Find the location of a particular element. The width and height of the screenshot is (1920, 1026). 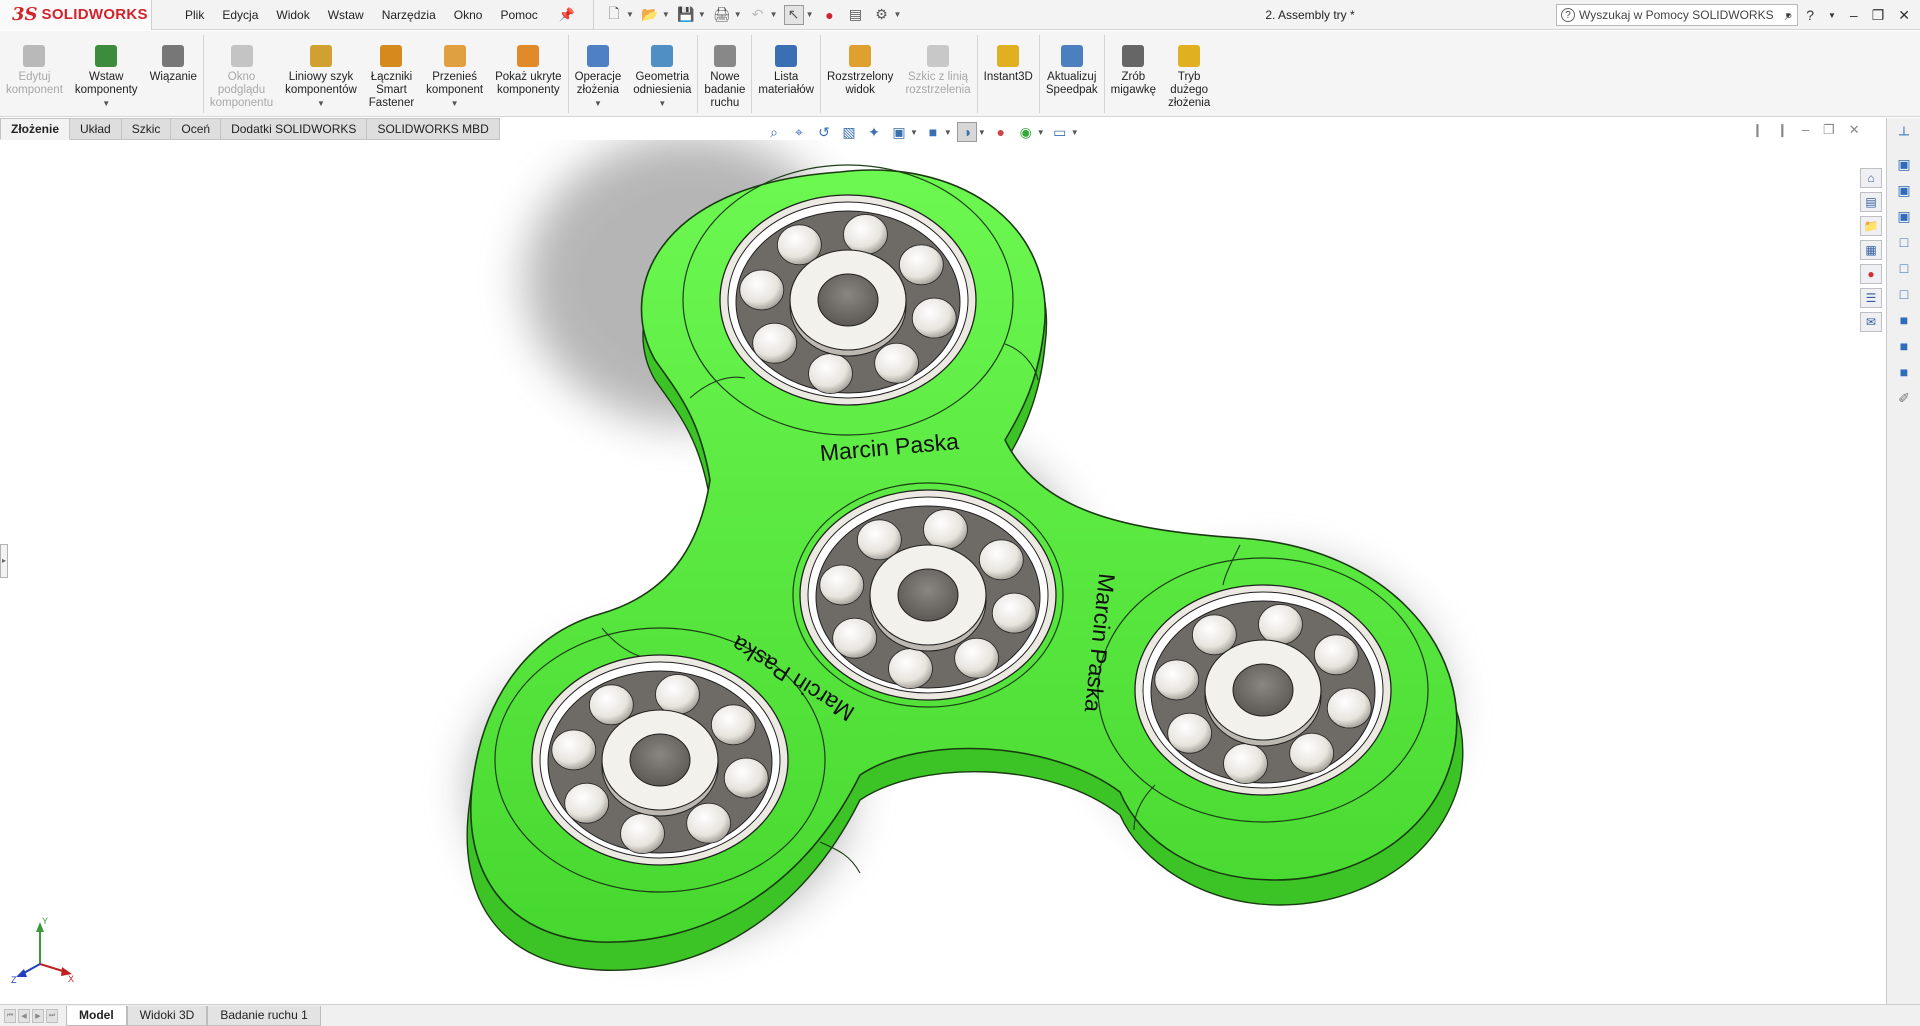

options-dropdown-icon: ▼ is located at coordinates (898, 14).